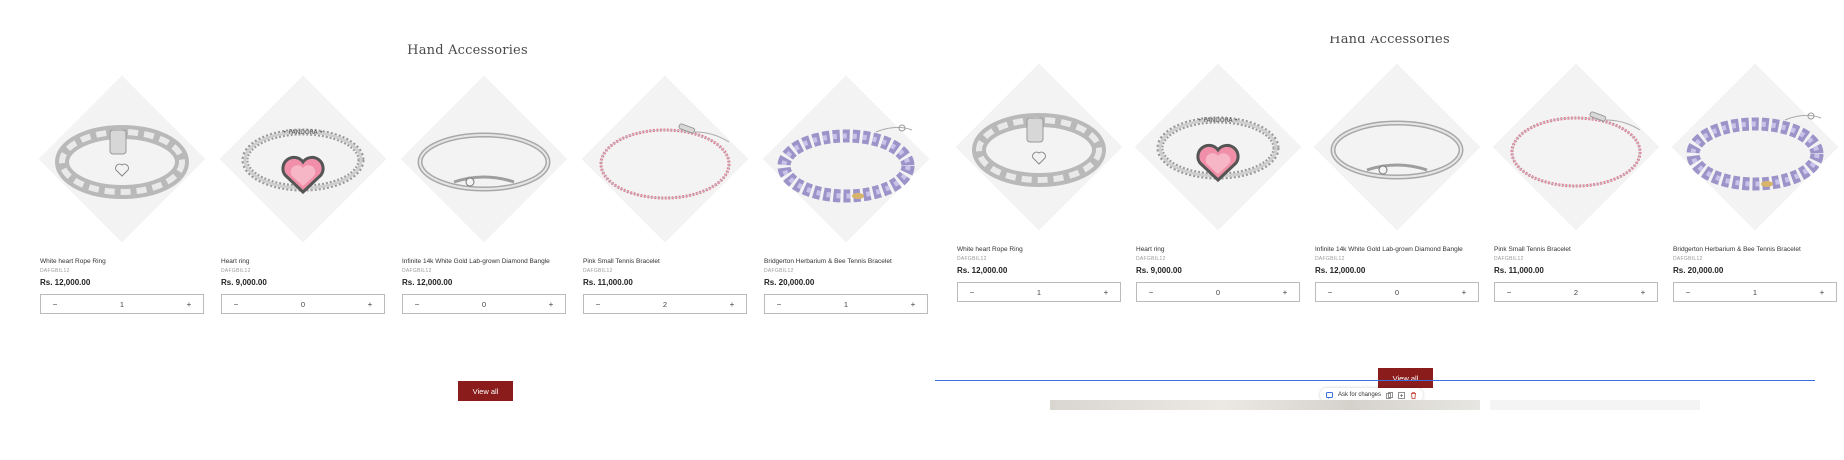  What do you see at coordinates (1401, 395) in the screenshot?
I see `duplicate-icon` at bounding box center [1401, 395].